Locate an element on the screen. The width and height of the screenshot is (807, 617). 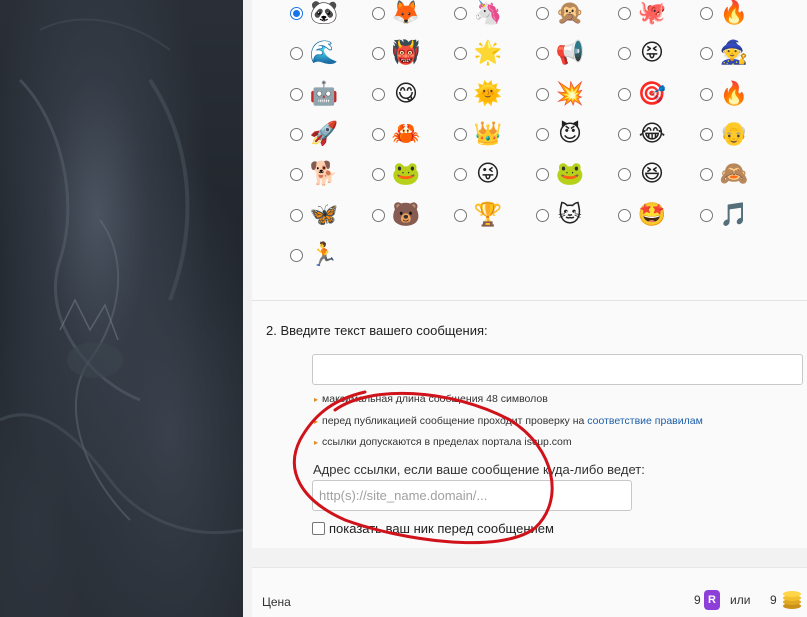
avatar-option-trophy: 🏆 is located at coordinates (489, 215).